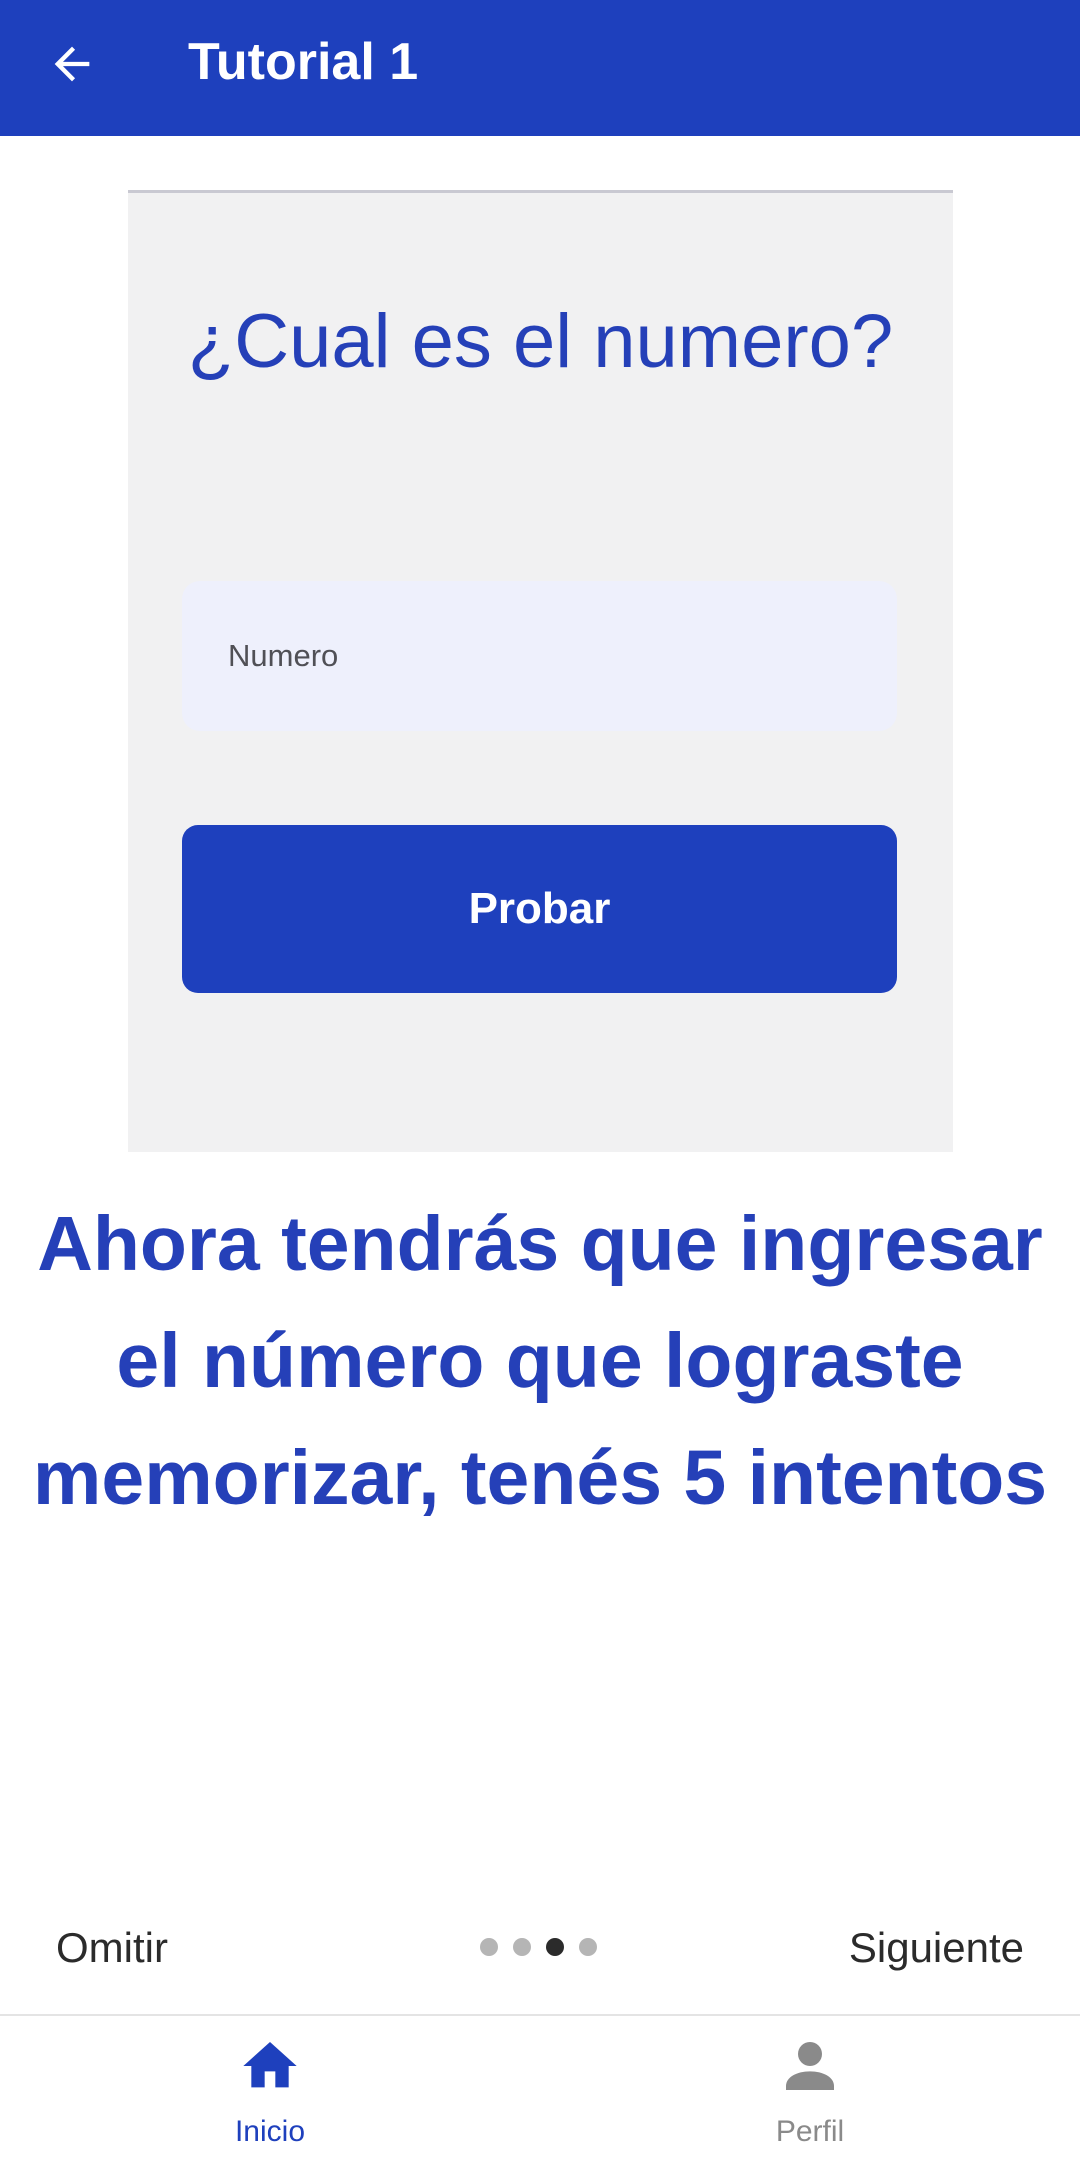  I want to click on bottom-navigation: Inicio Perfil, so click(540, 2087).